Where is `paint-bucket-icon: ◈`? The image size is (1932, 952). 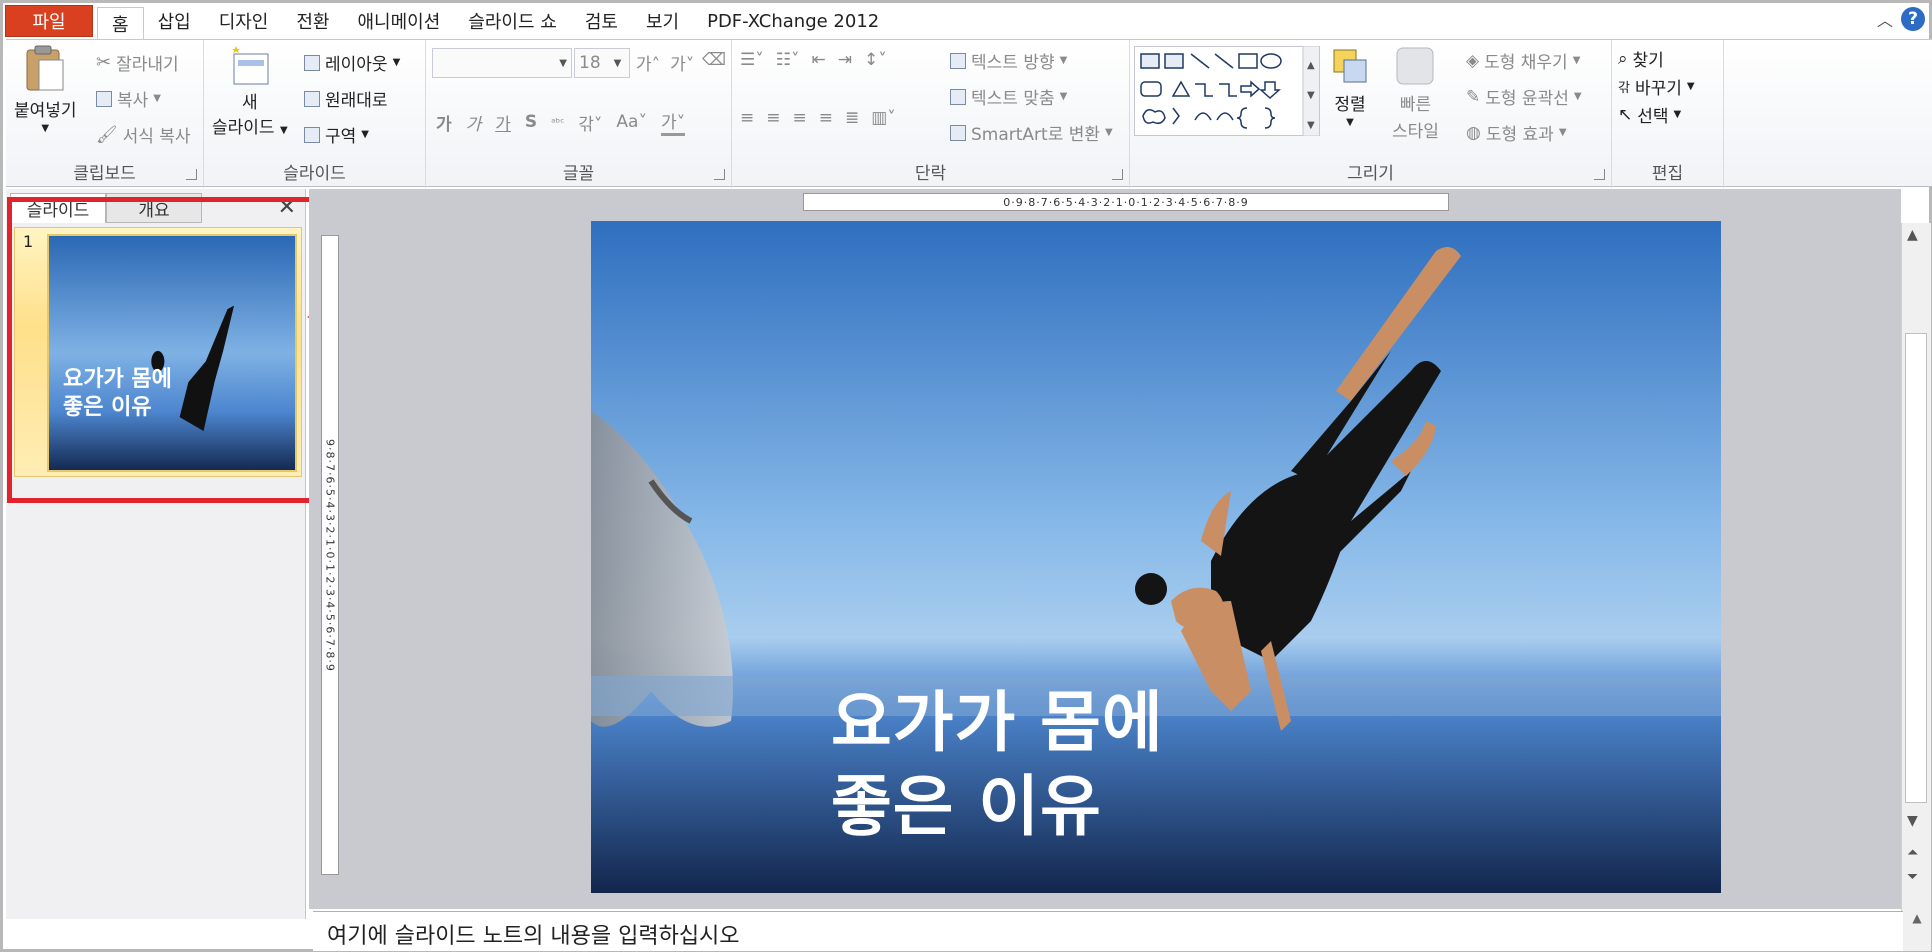 paint-bucket-icon: ◈ is located at coordinates (1473, 60).